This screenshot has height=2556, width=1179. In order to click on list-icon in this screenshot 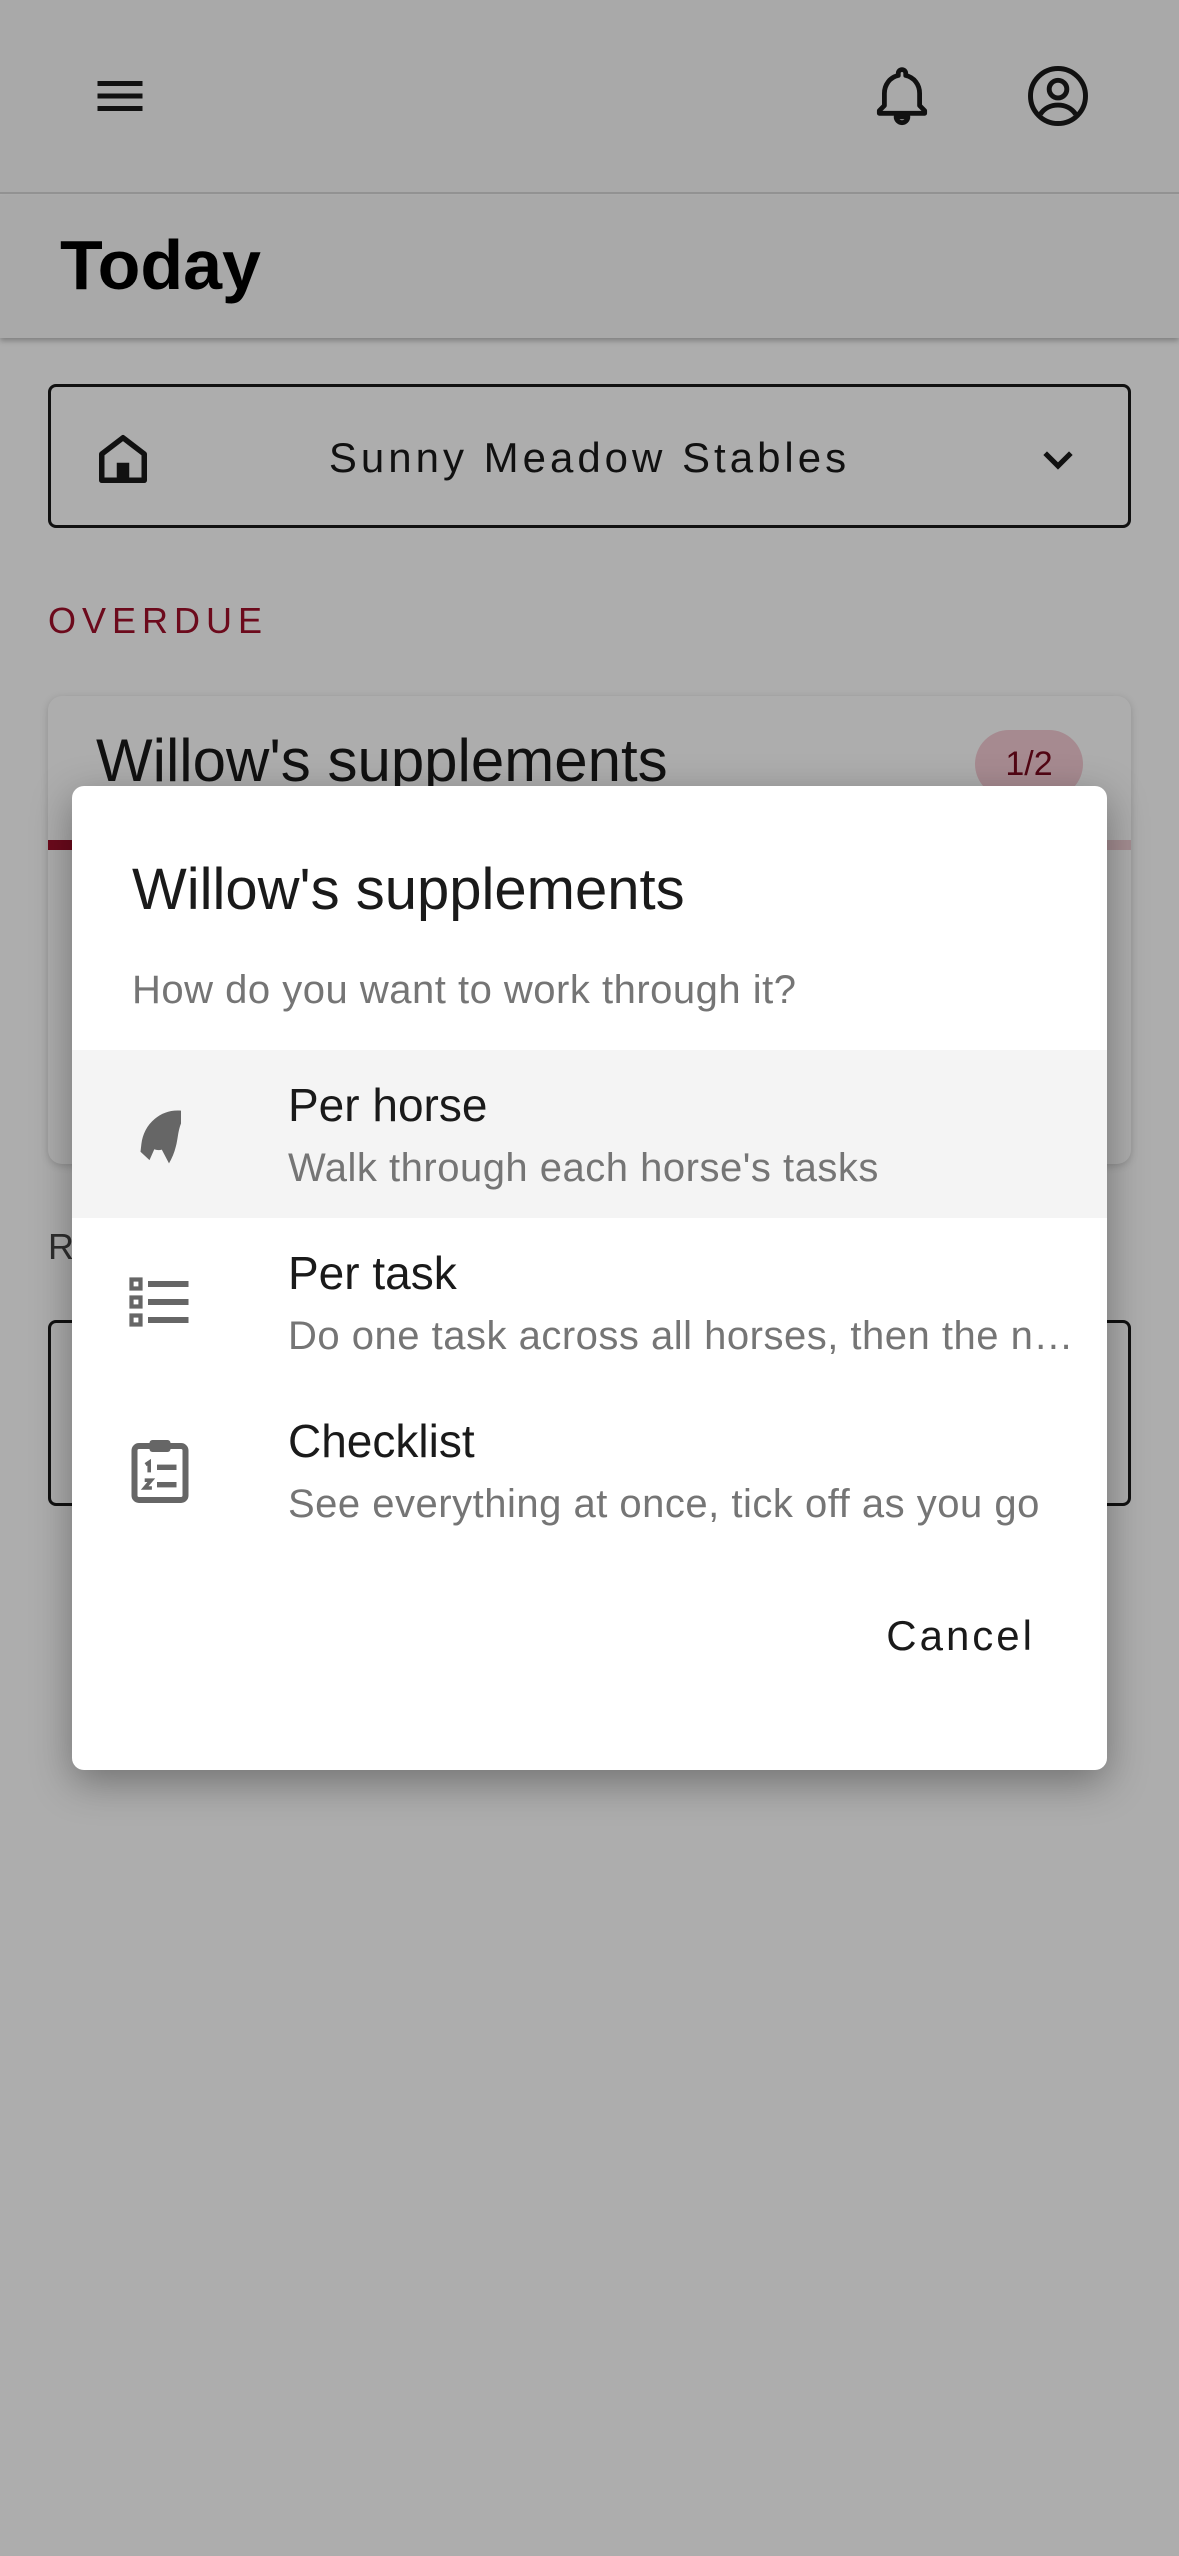, I will do `click(159, 1302)`.